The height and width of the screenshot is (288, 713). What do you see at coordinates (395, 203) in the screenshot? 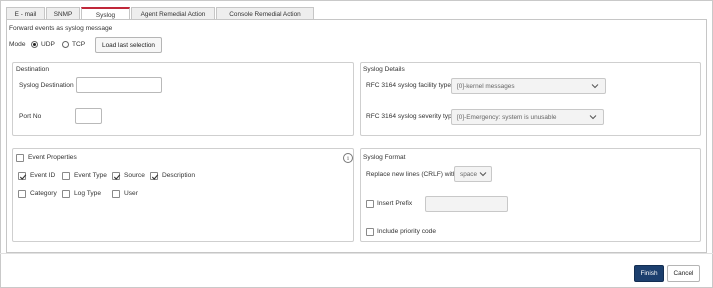
I see `insert-prefix-label: Insert Prefix` at bounding box center [395, 203].